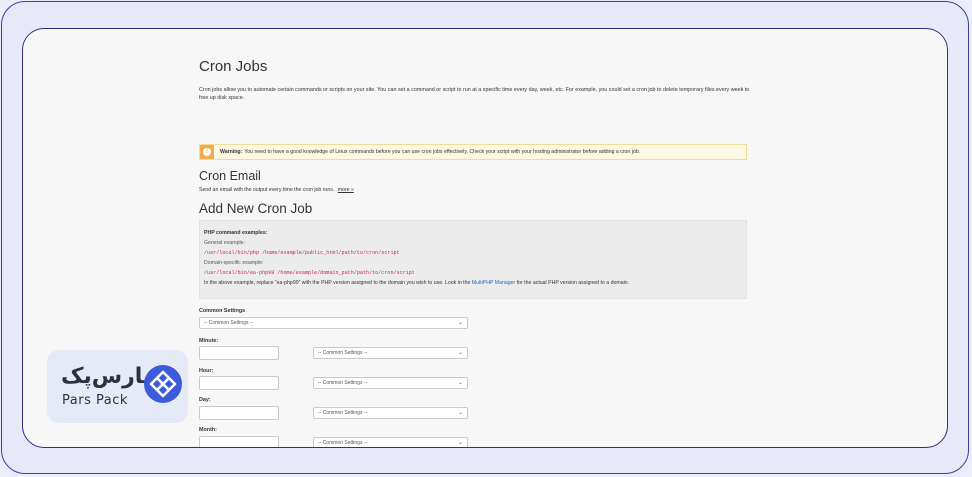  Describe the element at coordinates (233, 66) in the screenshot. I see `page-title: Cron Jobs` at that location.